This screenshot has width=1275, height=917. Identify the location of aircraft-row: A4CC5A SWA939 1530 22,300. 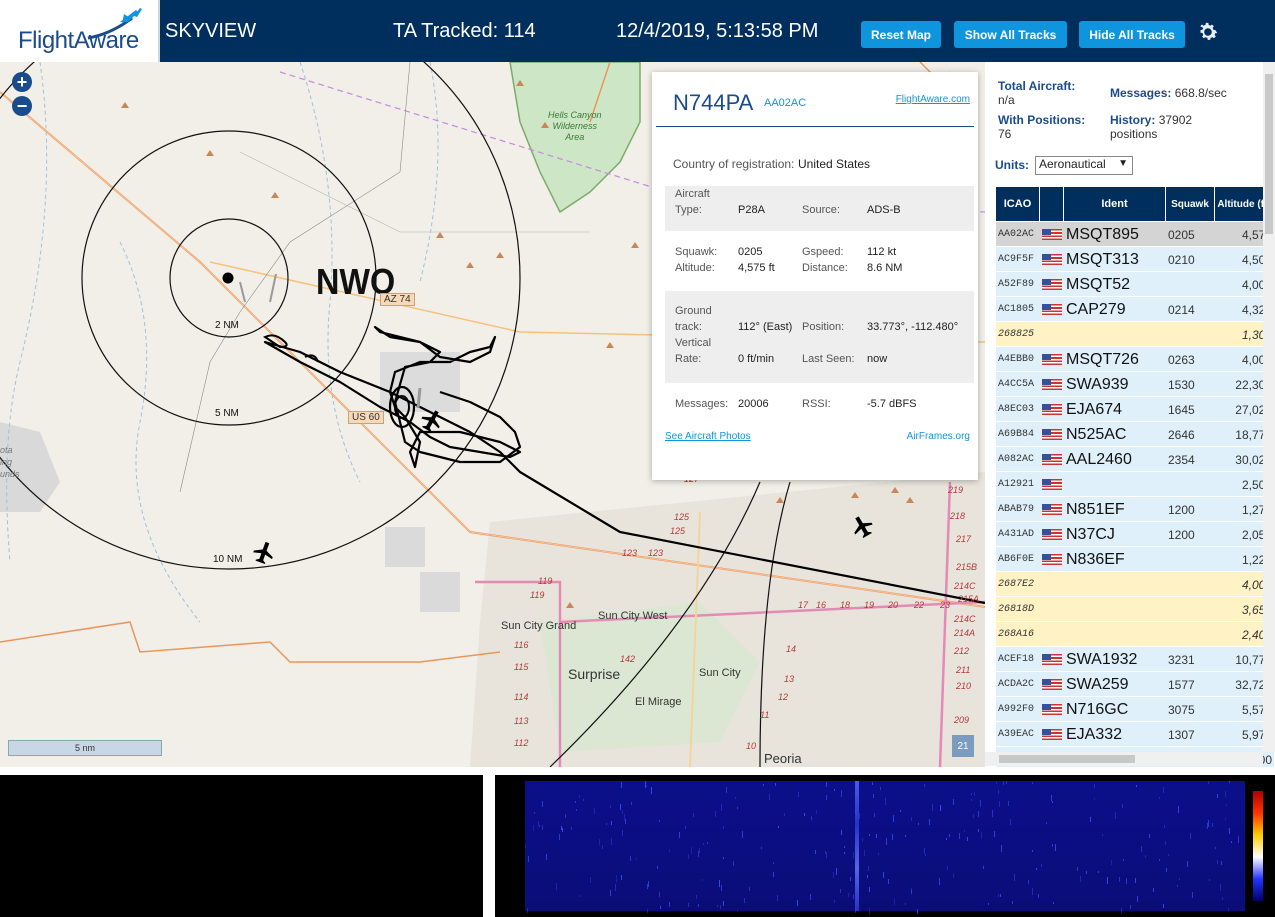
(1135, 384).